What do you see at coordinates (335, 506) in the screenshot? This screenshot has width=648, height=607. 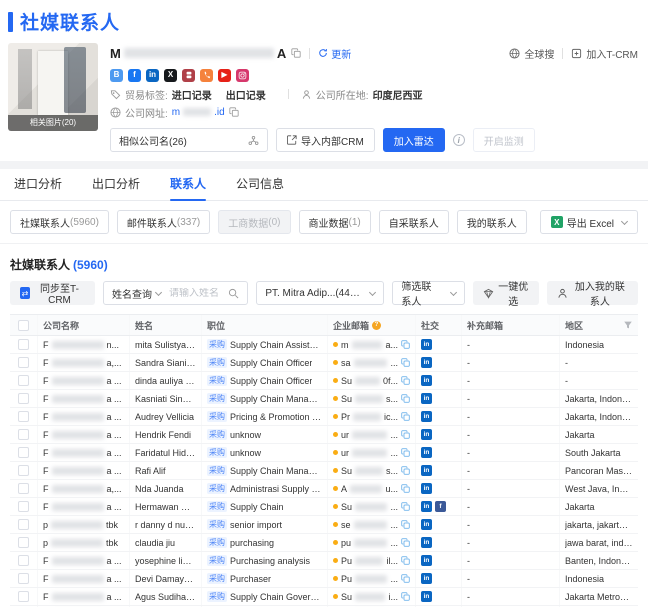 I see `email-status-dot` at bounding box center [335, 506].